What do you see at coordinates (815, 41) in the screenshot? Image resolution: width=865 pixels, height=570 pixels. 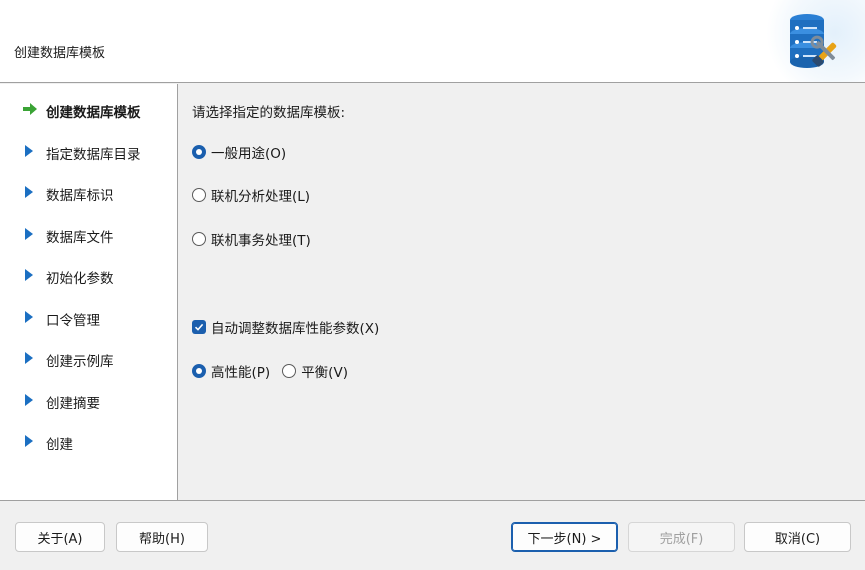 I see `database-logo-icon` at bounding box center [815, 41].